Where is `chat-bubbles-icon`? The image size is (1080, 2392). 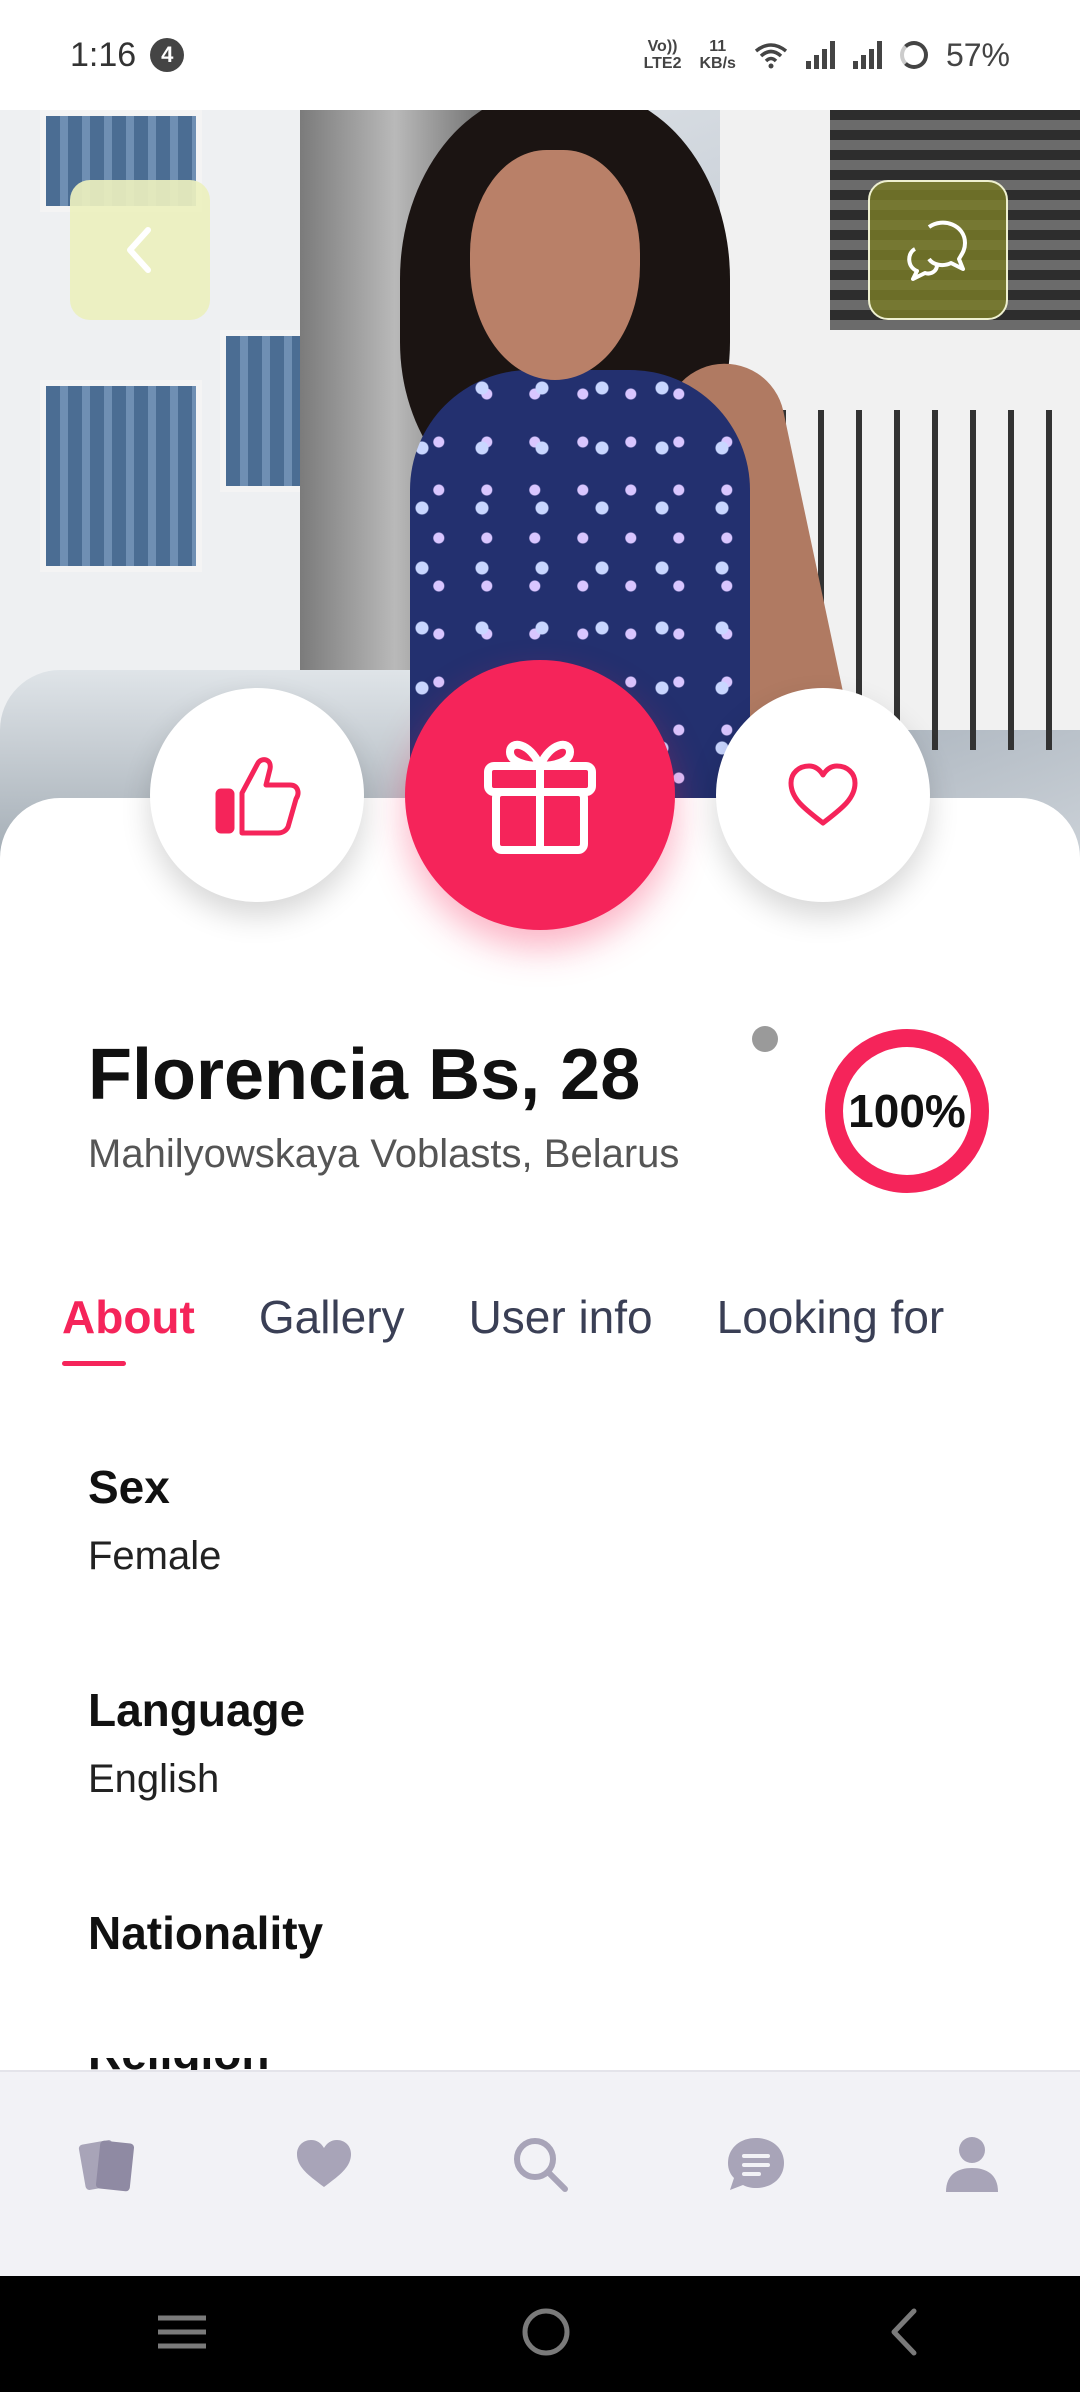
chat-bubbles-icon is located at coordinates (937, 250).